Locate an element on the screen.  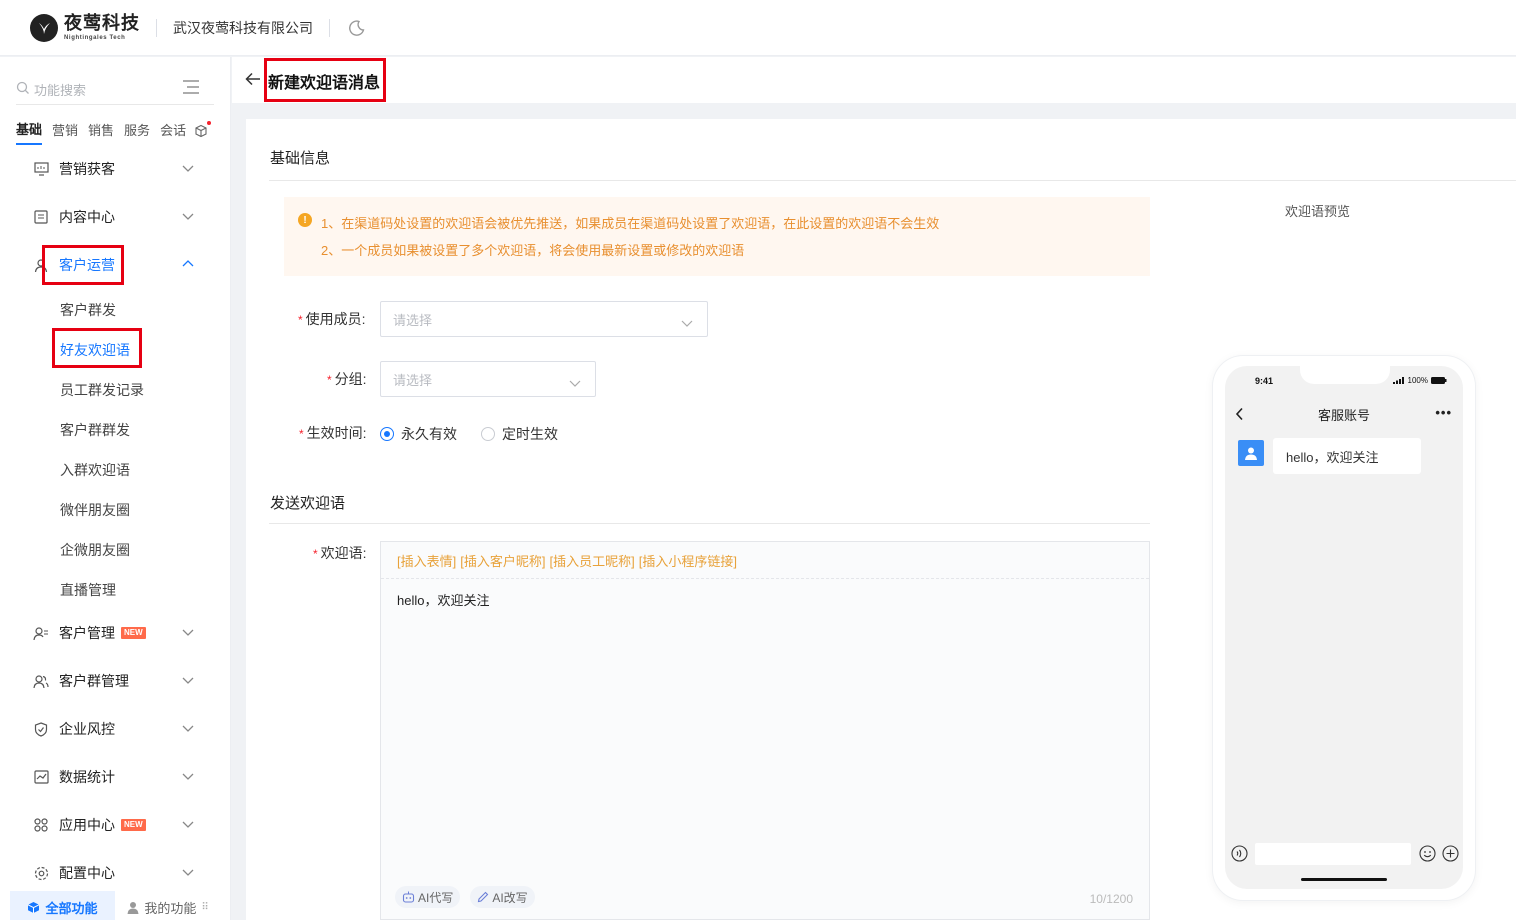
highlight-box-friend-welcome is located at coordinates (97, 348).